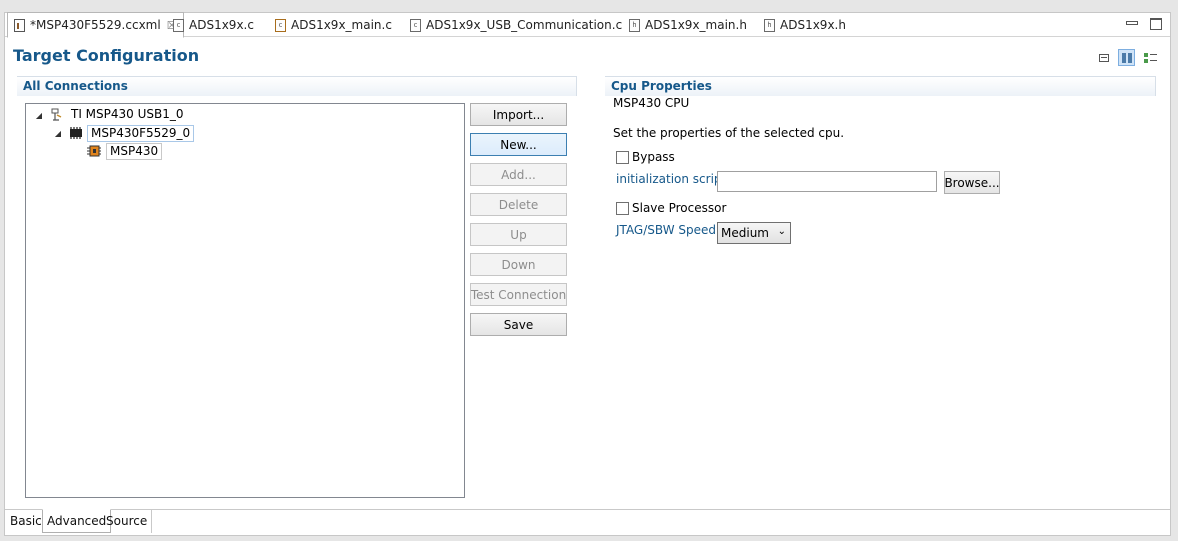 This screenshot has height=541, width=1178. I want to click on tree-item-msp430-cpu: MSP430, so click(124, 151).